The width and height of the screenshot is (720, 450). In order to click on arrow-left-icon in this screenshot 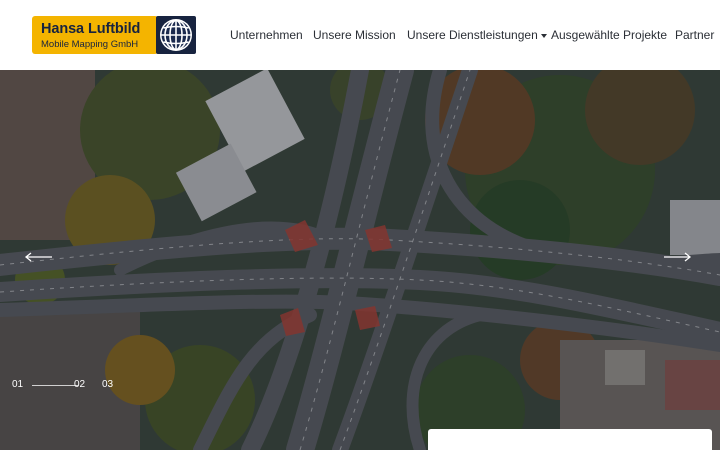, I will do `click(38, 257)`.